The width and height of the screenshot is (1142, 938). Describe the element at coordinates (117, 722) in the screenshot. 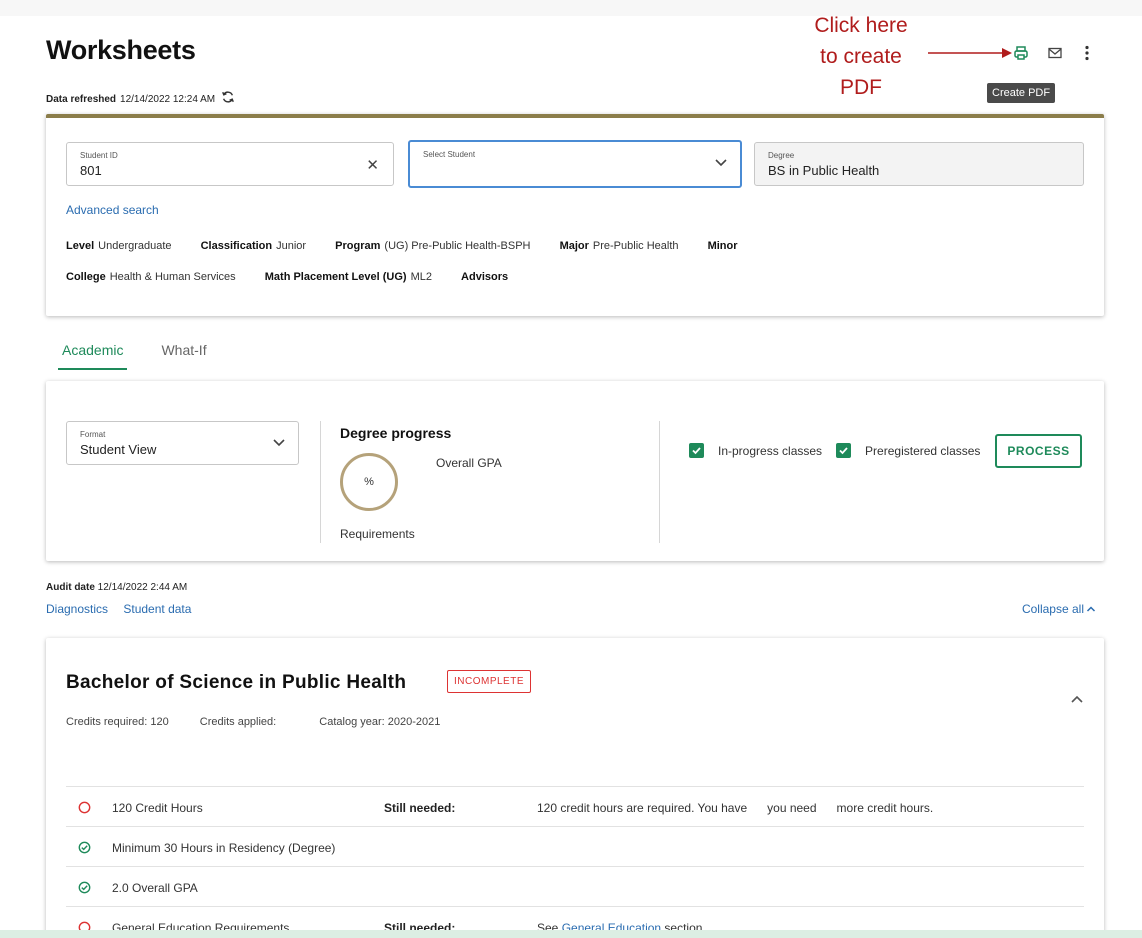

I see `credits-required: Credits required: 120` at that location.